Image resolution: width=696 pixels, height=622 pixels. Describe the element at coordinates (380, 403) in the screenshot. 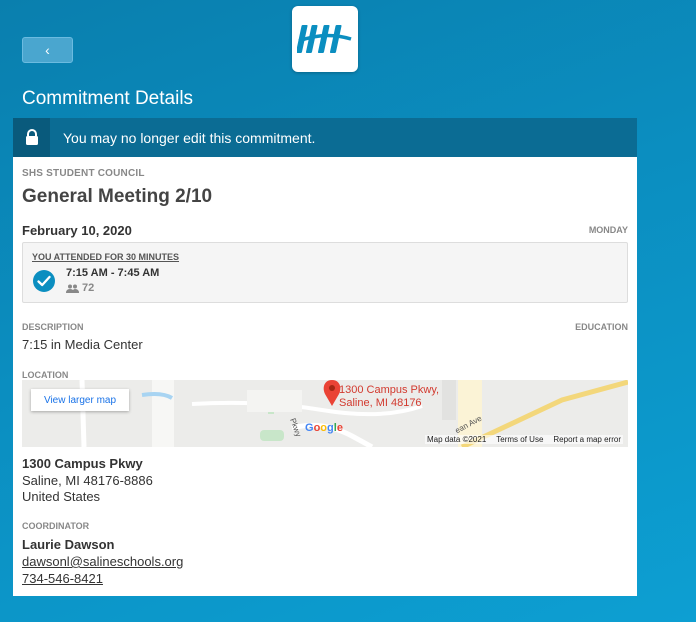

I see `map-marker-line2: Saline, MI 48176` at that location.